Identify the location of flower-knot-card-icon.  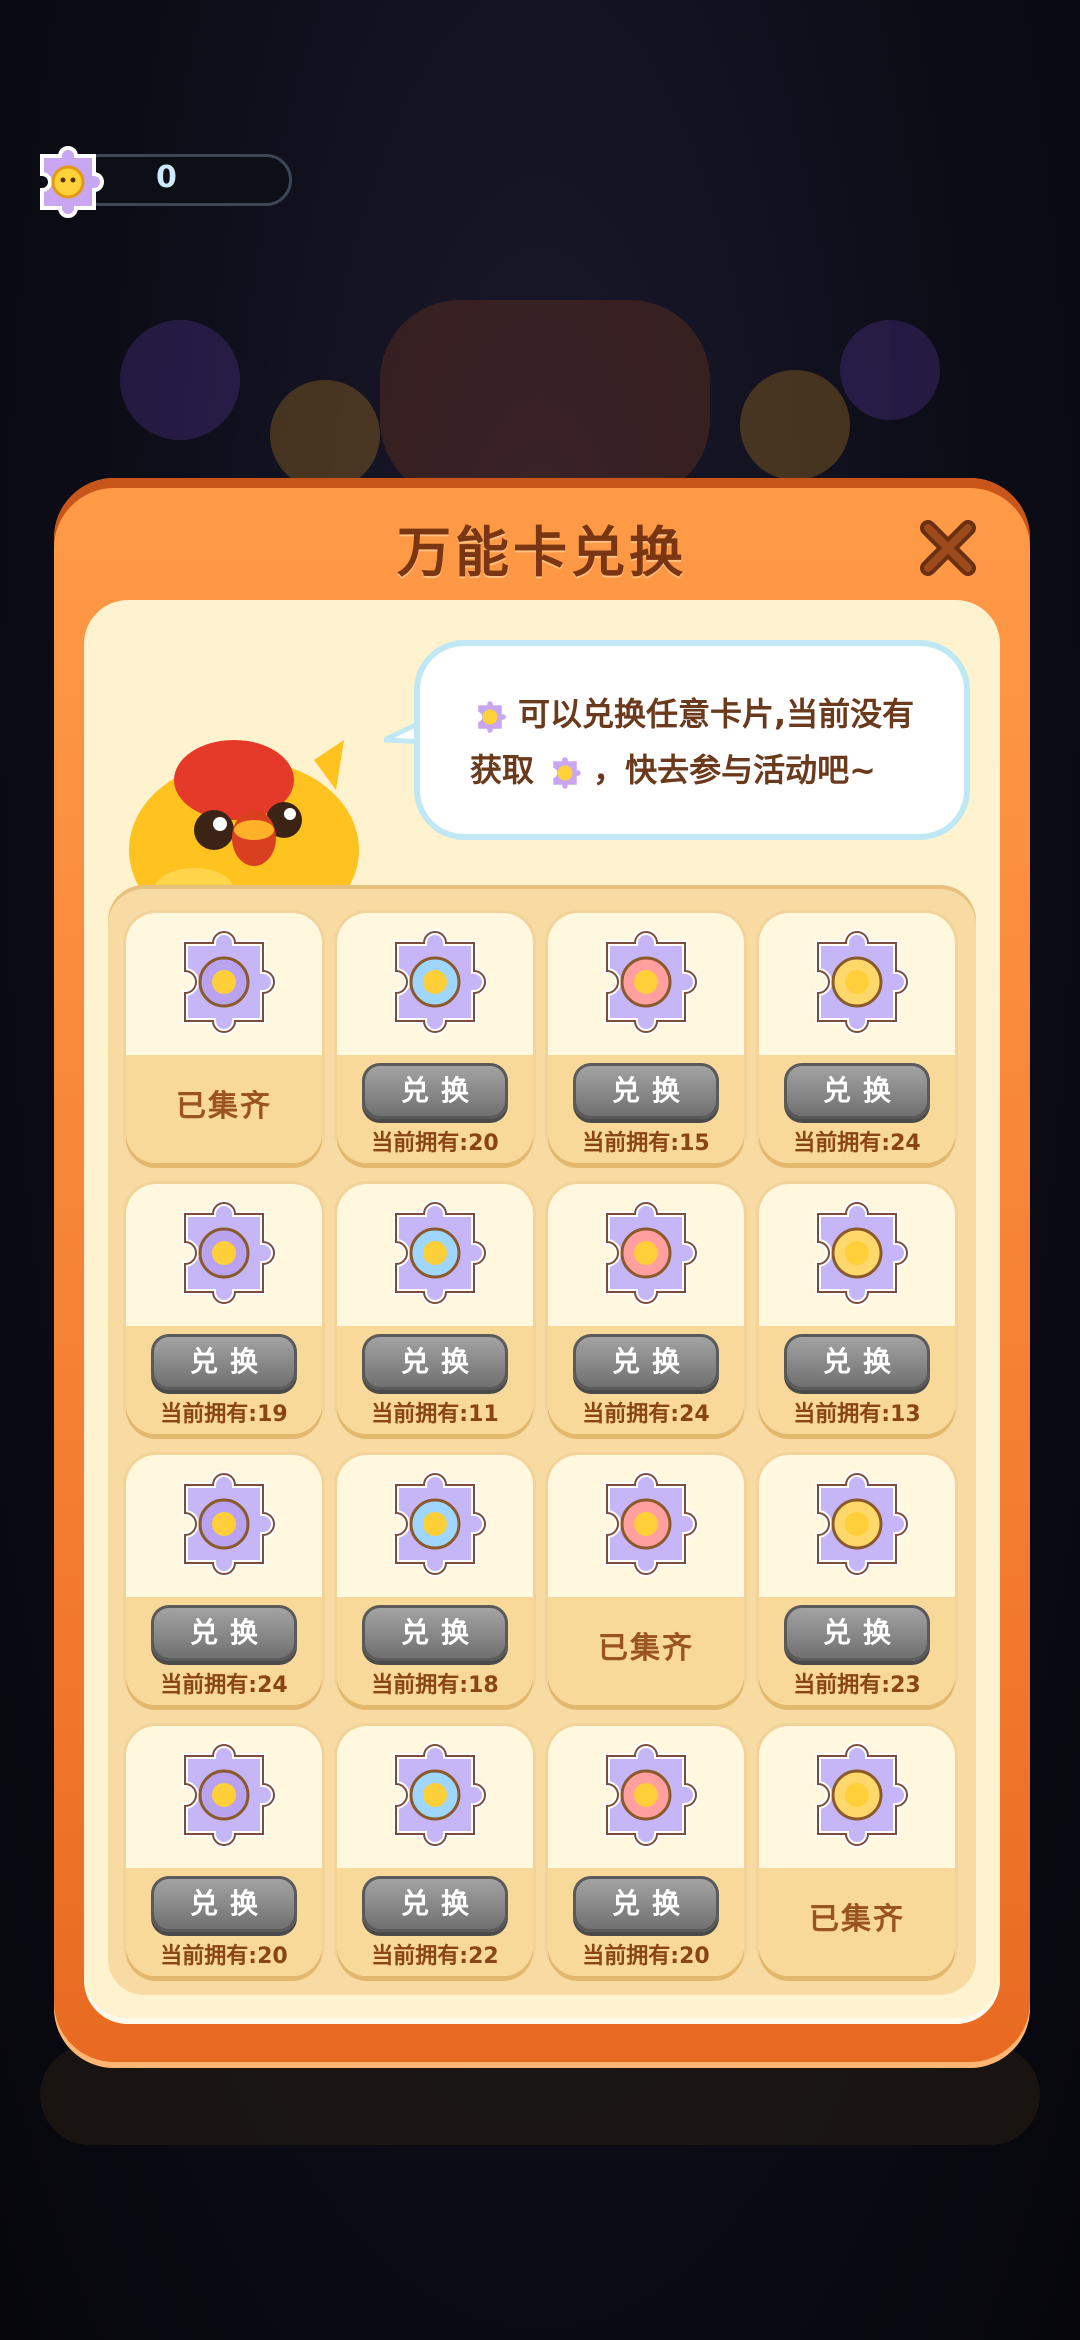
(857, 1253).